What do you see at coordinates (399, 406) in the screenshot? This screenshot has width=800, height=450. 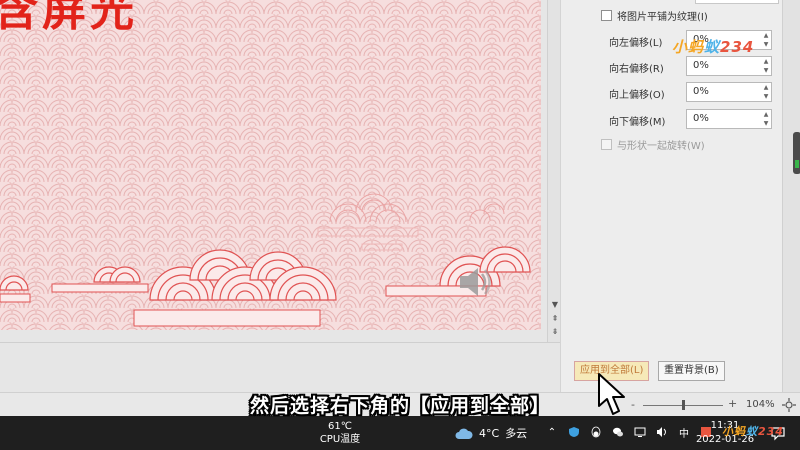 I see `video-subtitle-caption: 然后选择右下角的【应用到全部】` at bounding box center [399, 406].